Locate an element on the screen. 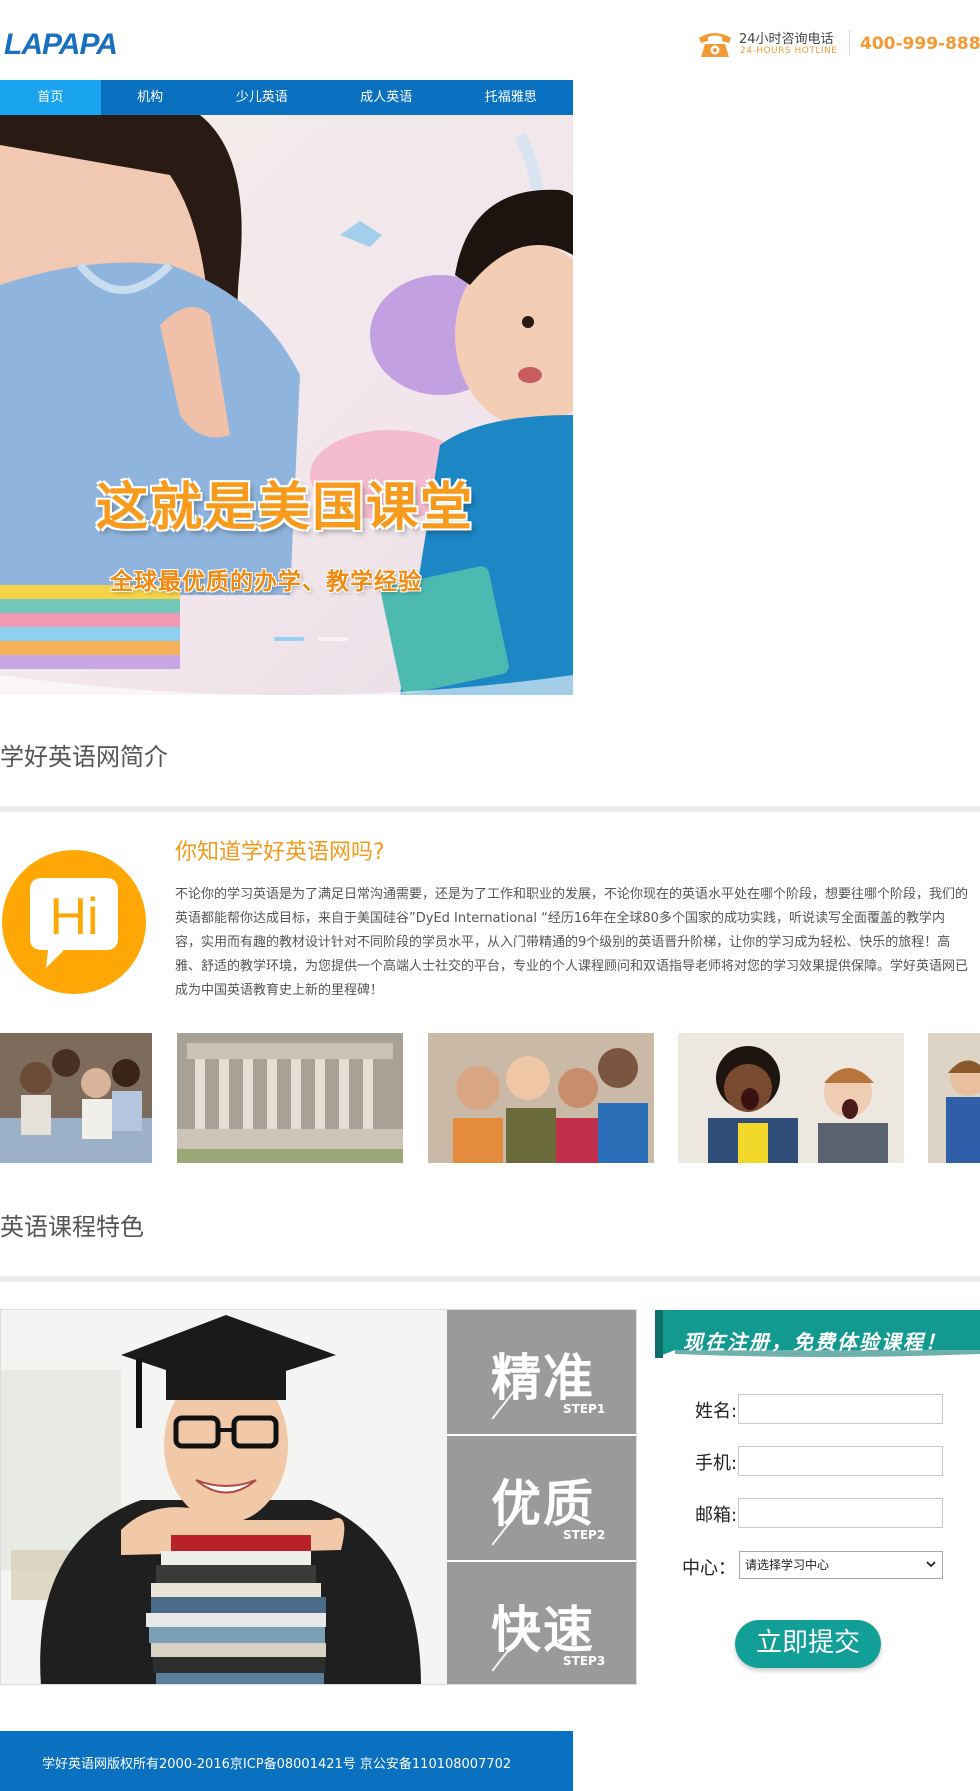 The width and height of the screenshot is (980, 1791). nav-item-adult-english: 成人英语 is located at coordinates (386, 97).